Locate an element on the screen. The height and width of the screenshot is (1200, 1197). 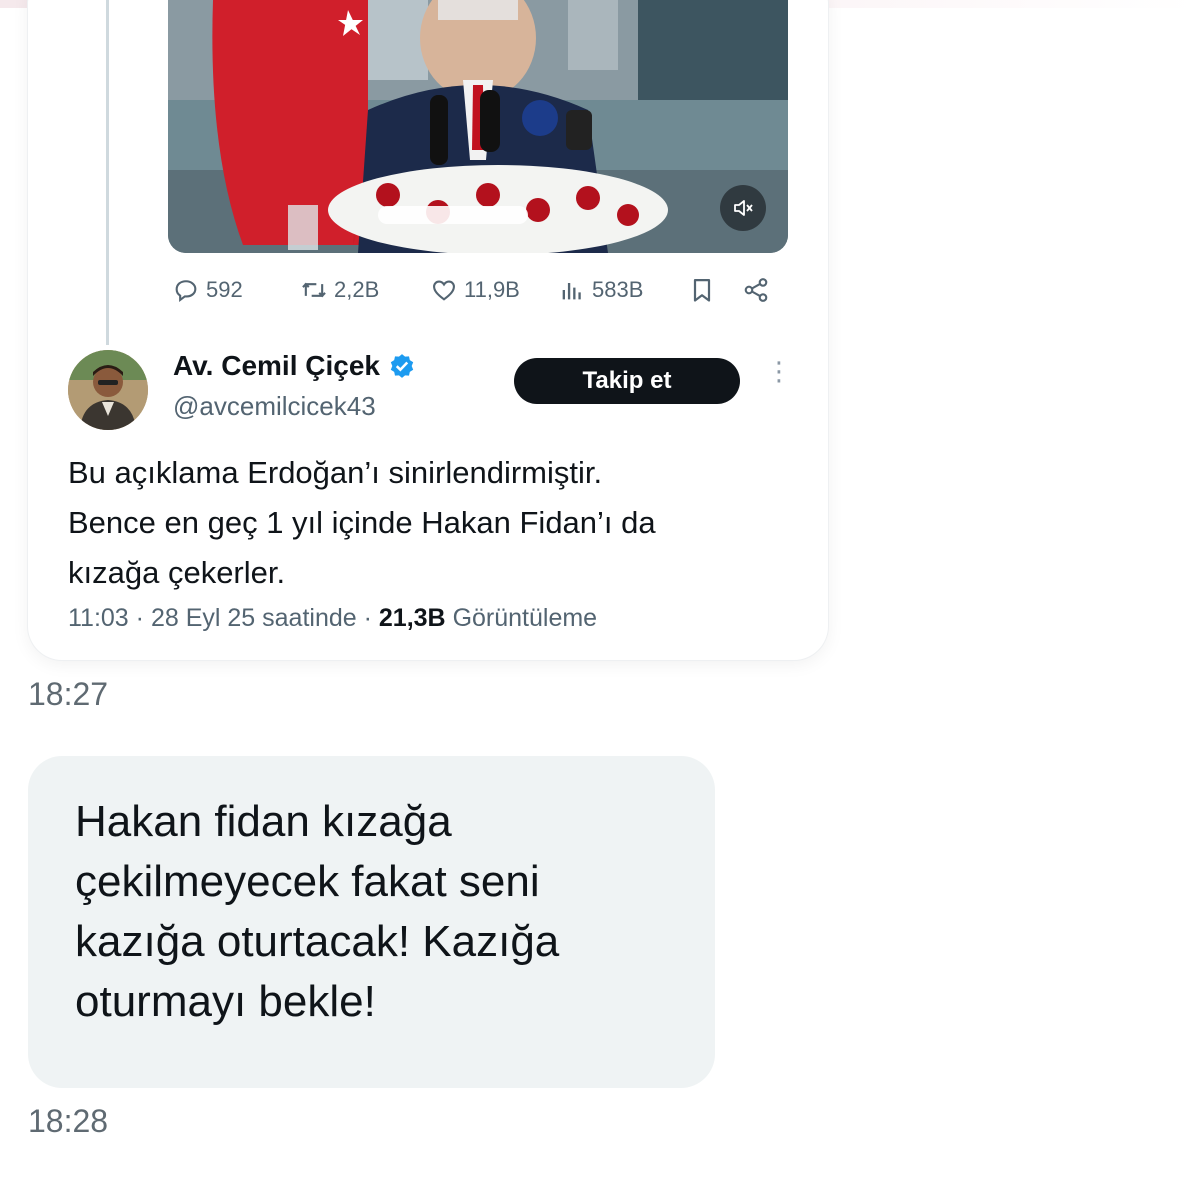
avatar is located at coordinates (108, 390).